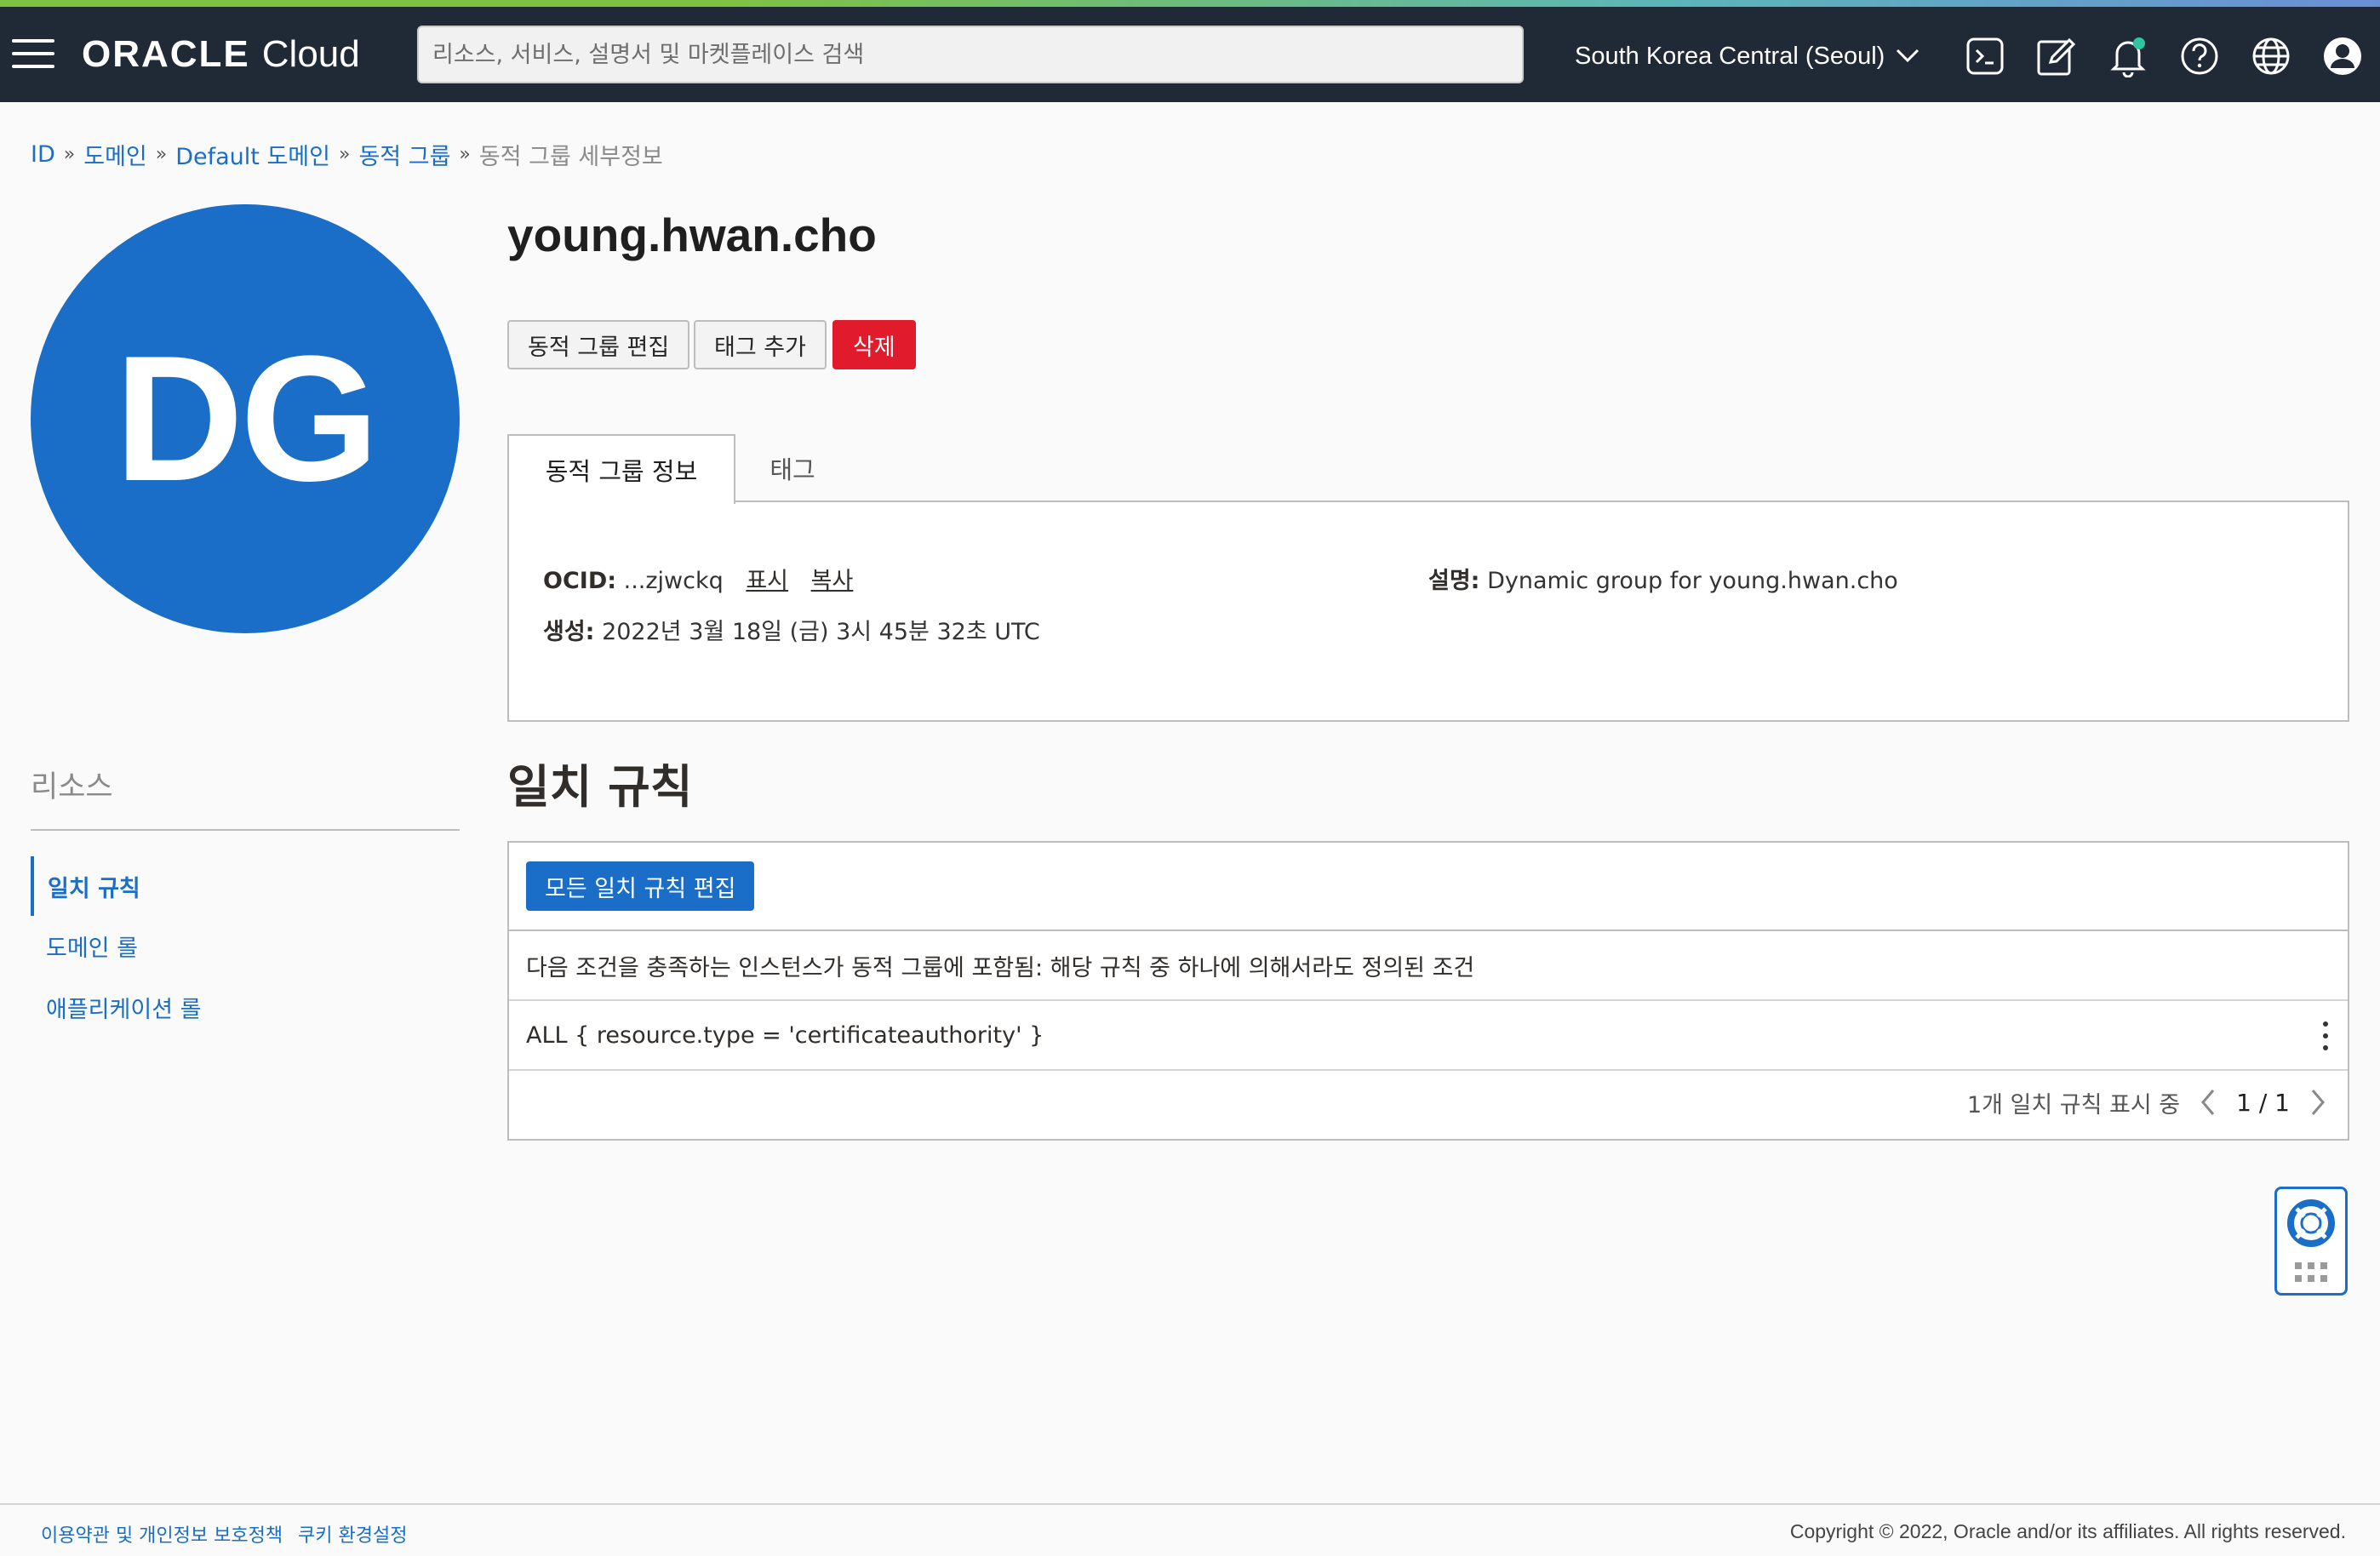 Image resolution: width=2380 pixels, height=1556 pixels. Describe the element at coordinates (692, 235) in the screenshot. I see `page-title: young.hwan.cho` at that location.